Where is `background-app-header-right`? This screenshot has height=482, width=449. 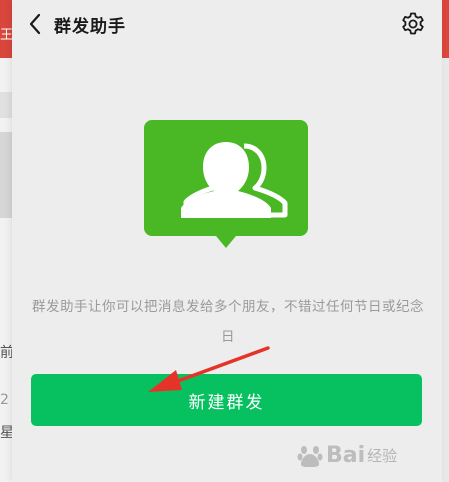 background-app-header-right is located at coordinates (445, 29).